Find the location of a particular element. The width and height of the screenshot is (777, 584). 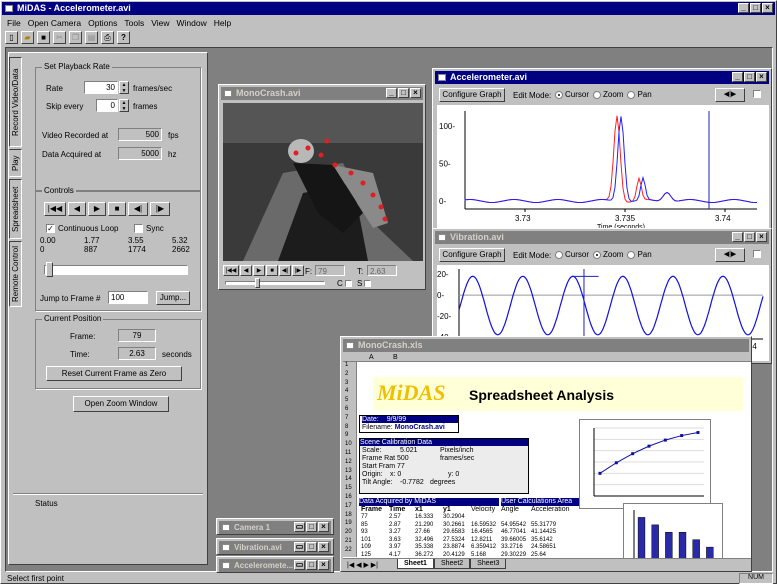

table-cell: 125 is located at coordinates (366, 555).